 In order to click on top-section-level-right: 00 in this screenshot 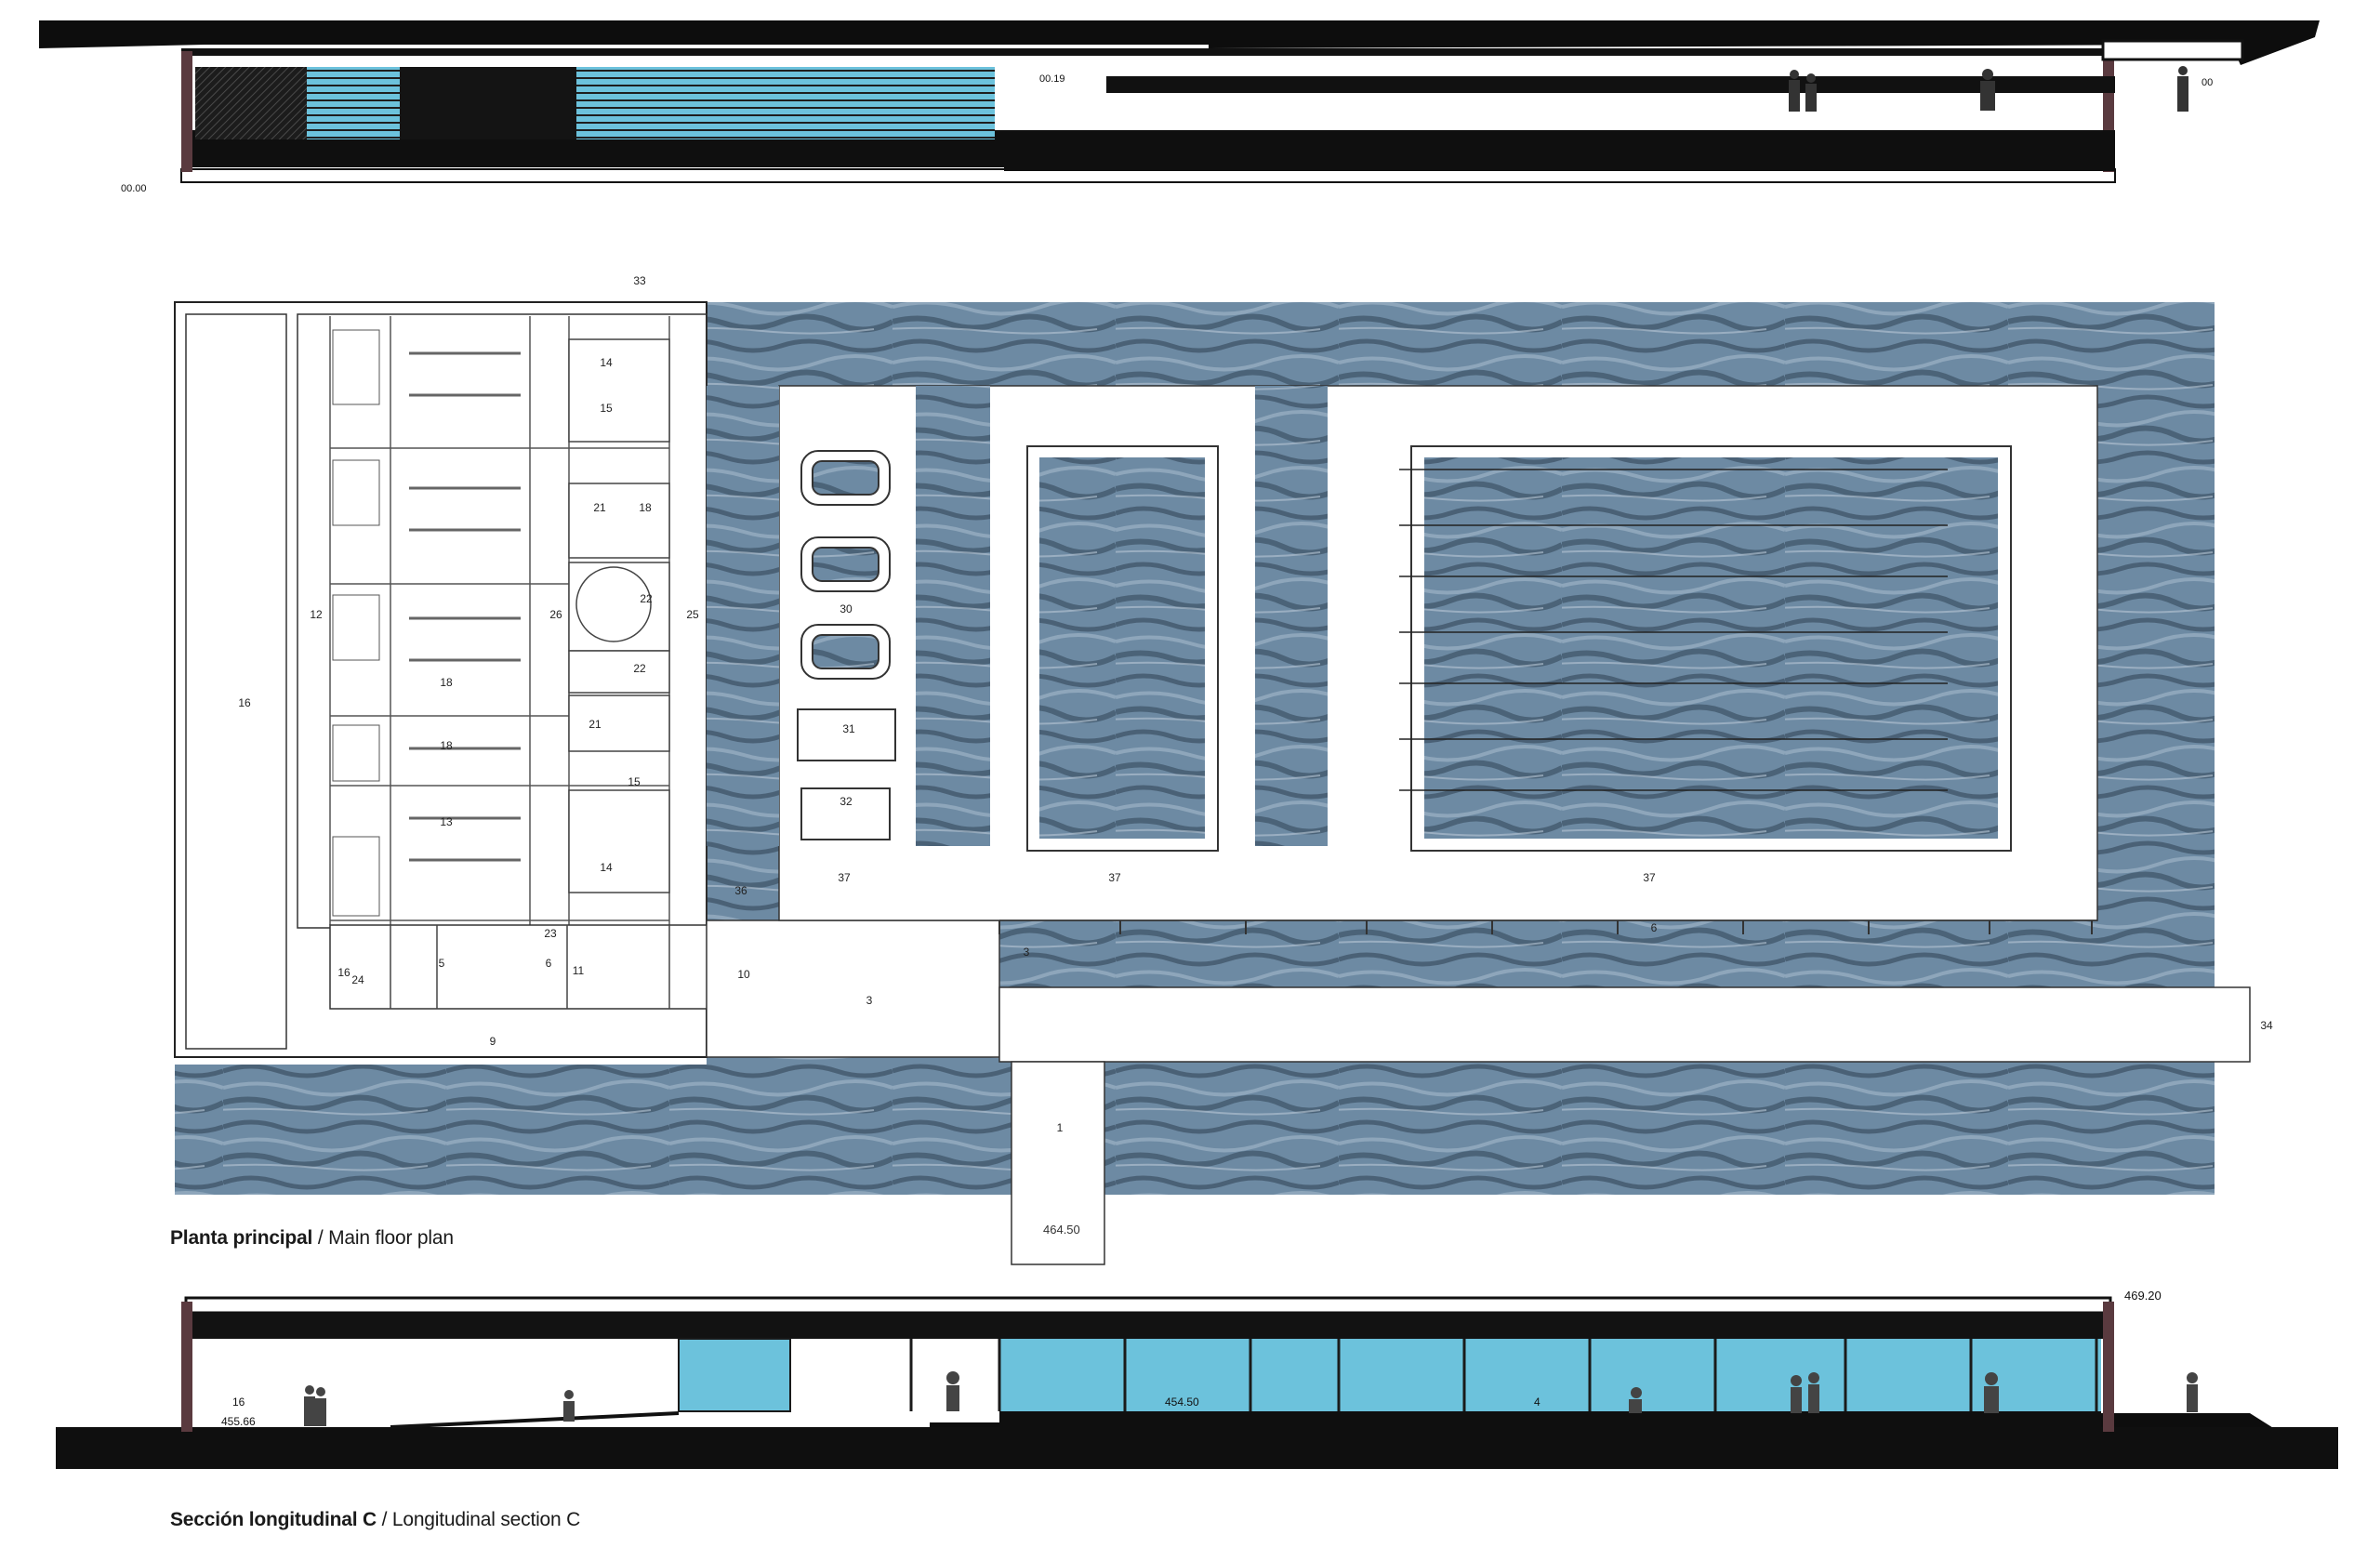, I will do `click(2207, 82)`.